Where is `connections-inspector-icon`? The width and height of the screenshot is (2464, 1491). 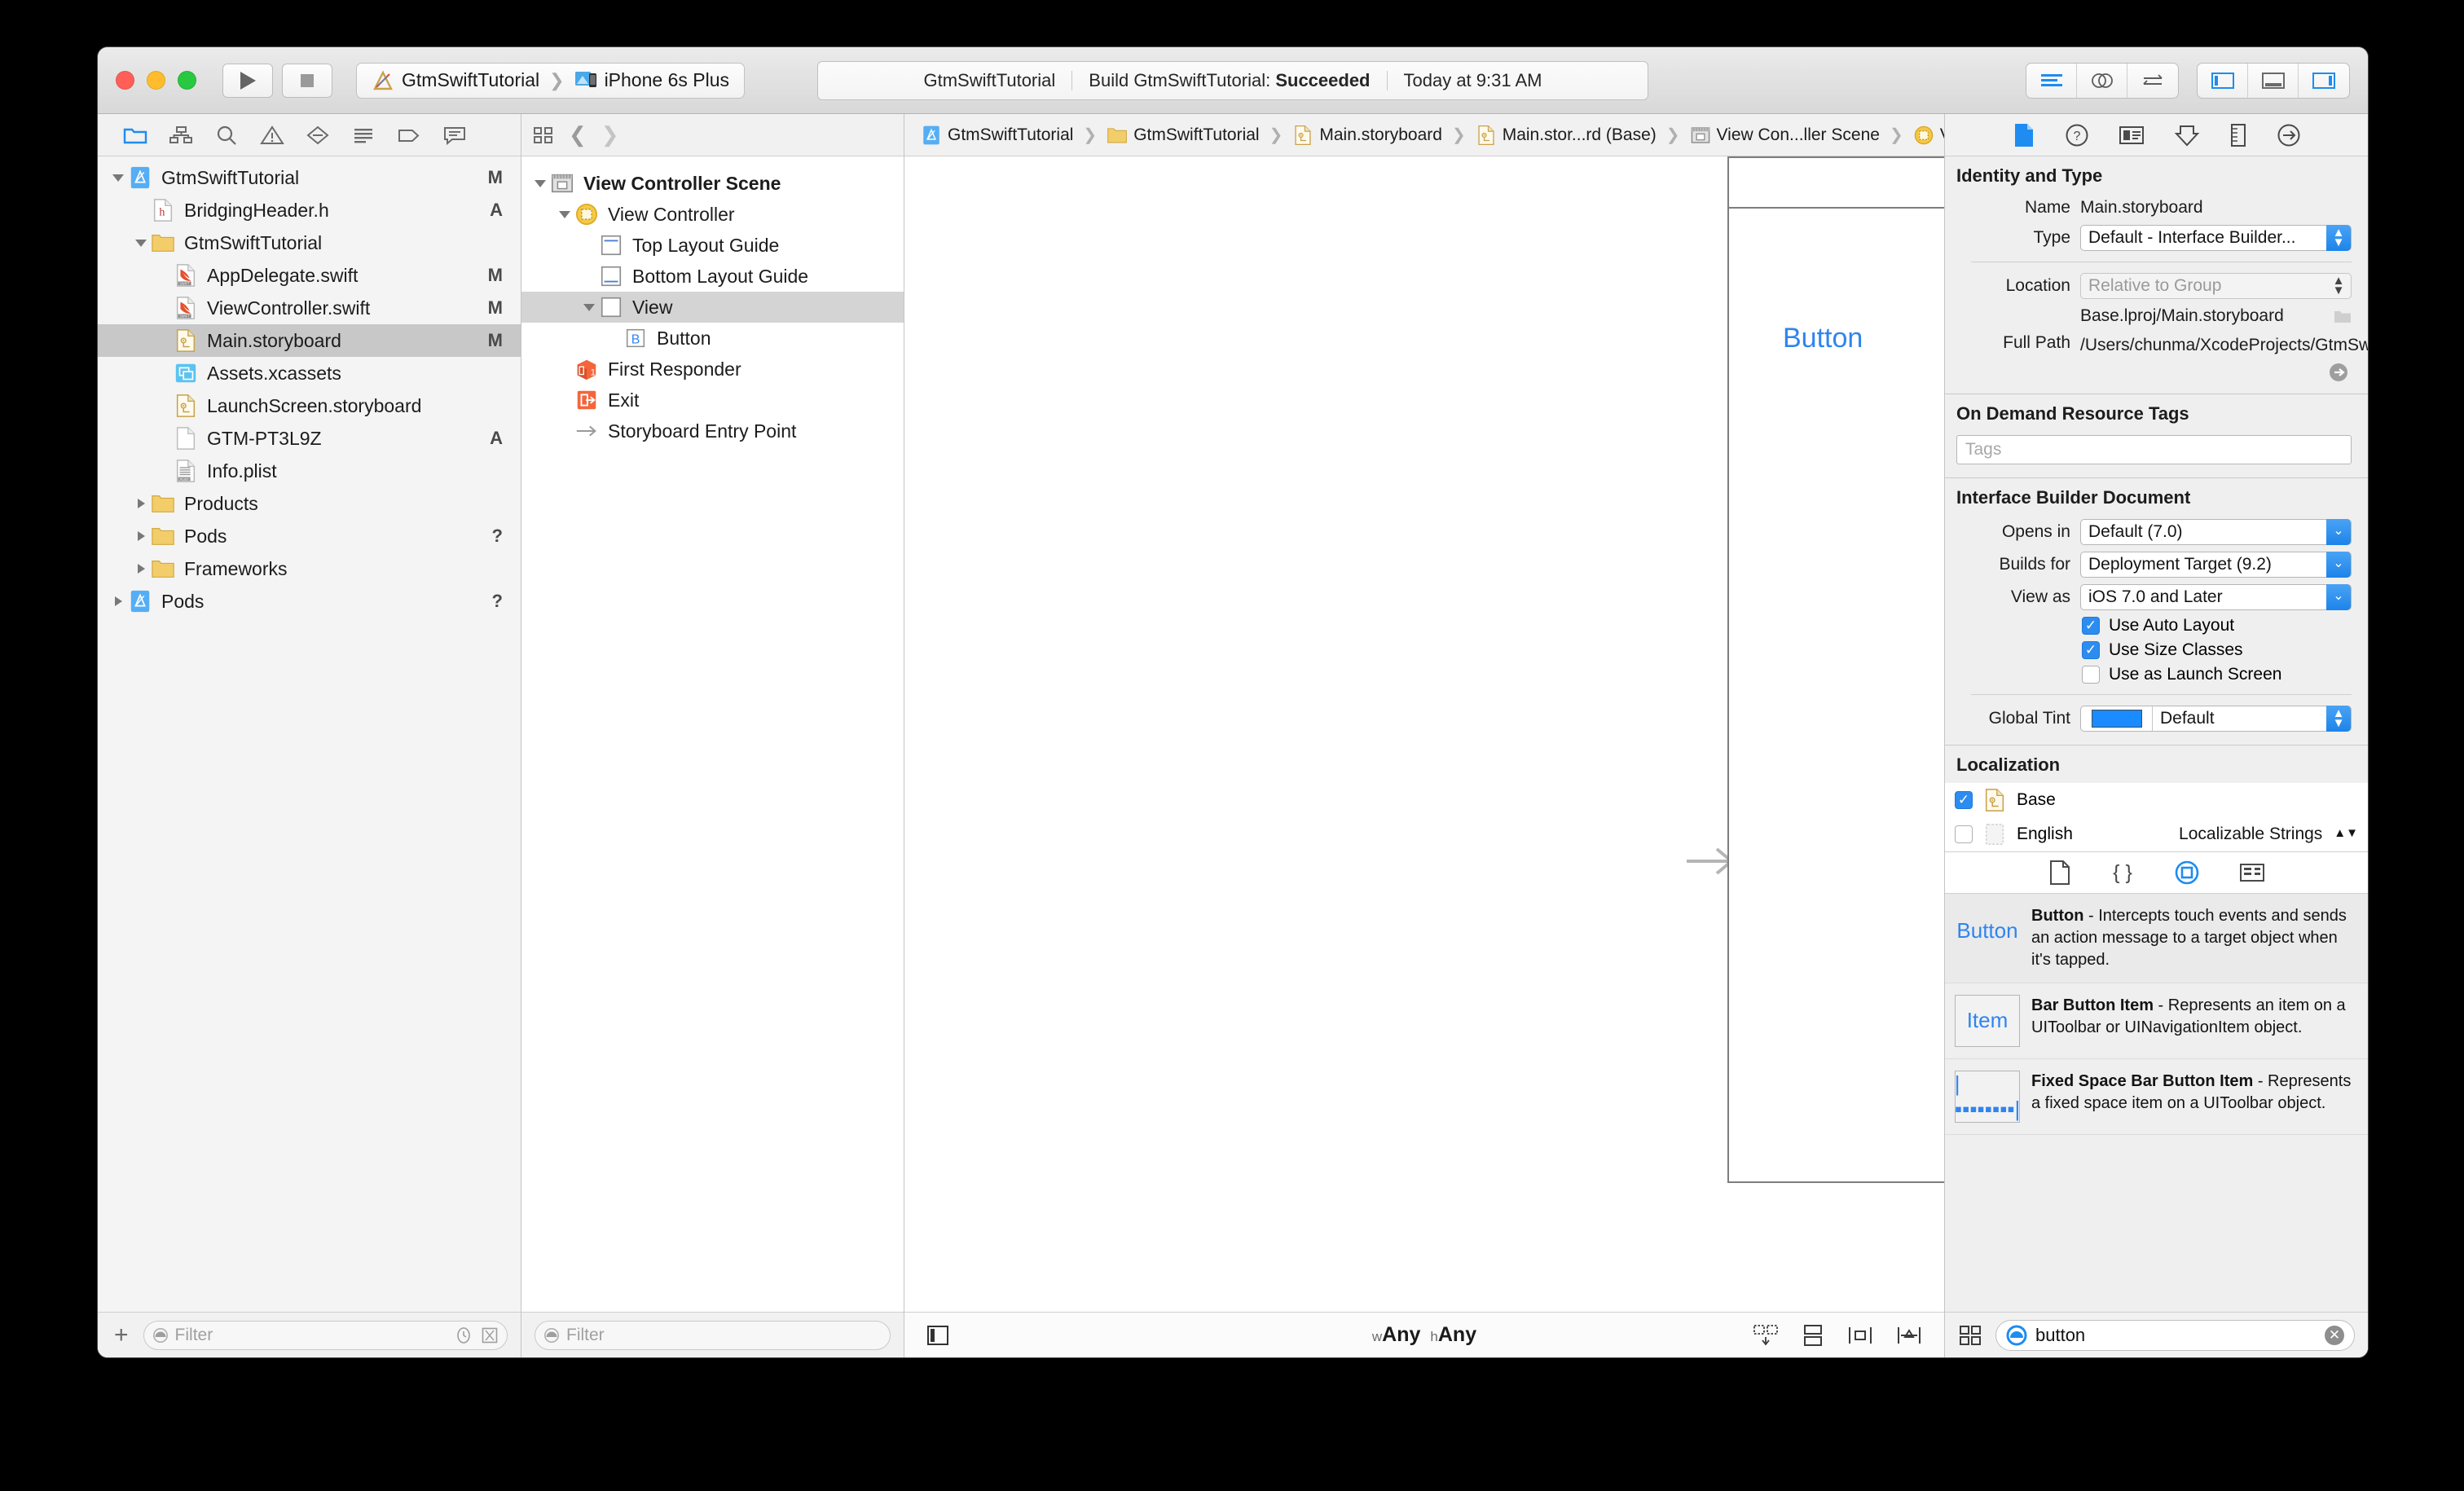 connections-inspector-icon is located at coordinates (2187, 135).